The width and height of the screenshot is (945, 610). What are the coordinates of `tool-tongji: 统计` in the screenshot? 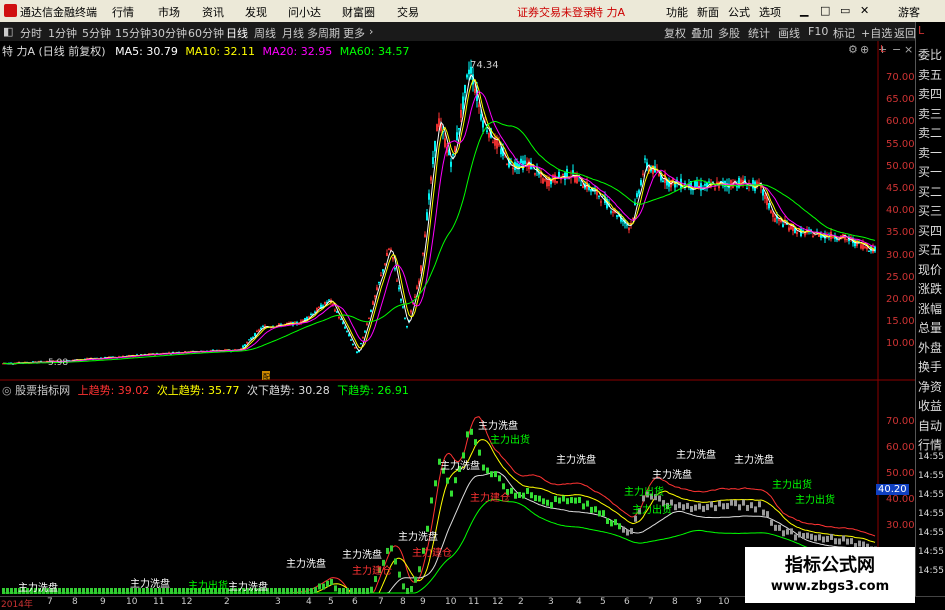 It's located at (759, 33).